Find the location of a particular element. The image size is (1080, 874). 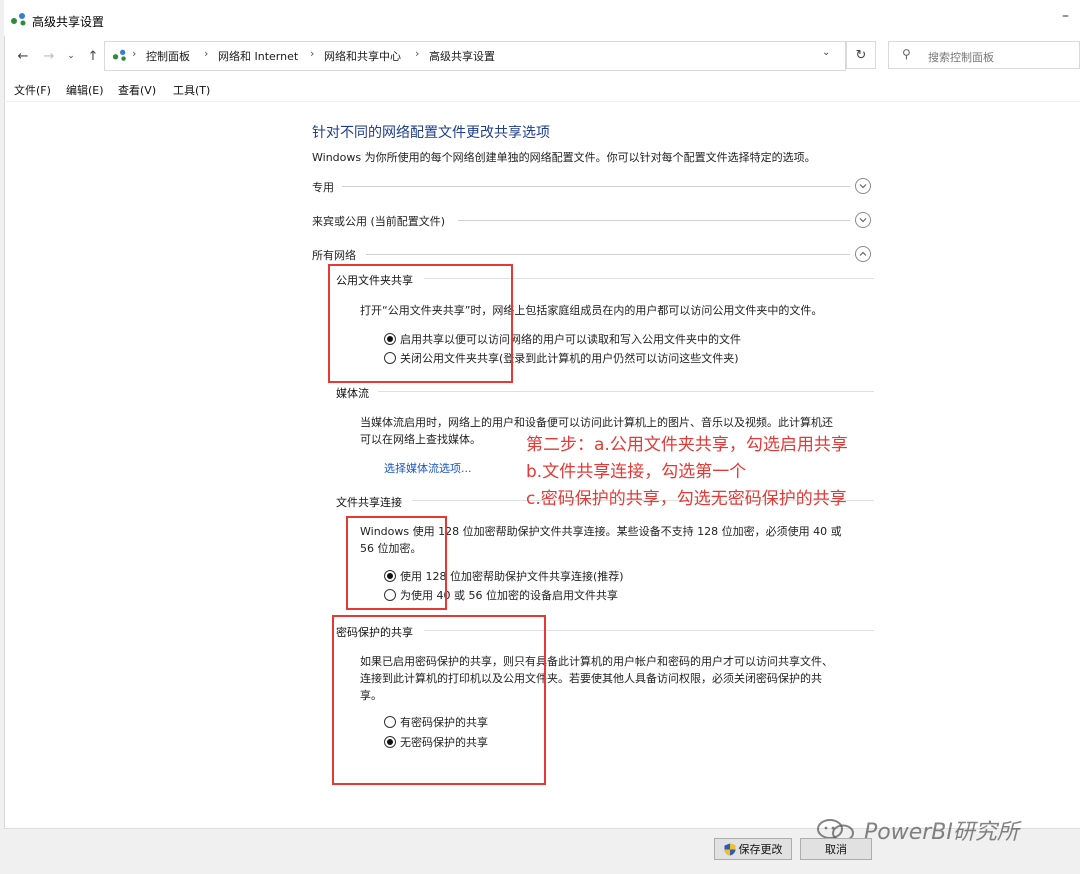

profile-guest-public-label: 来宾或公用 (当前配置文件) is located at coordinates (378, 221).